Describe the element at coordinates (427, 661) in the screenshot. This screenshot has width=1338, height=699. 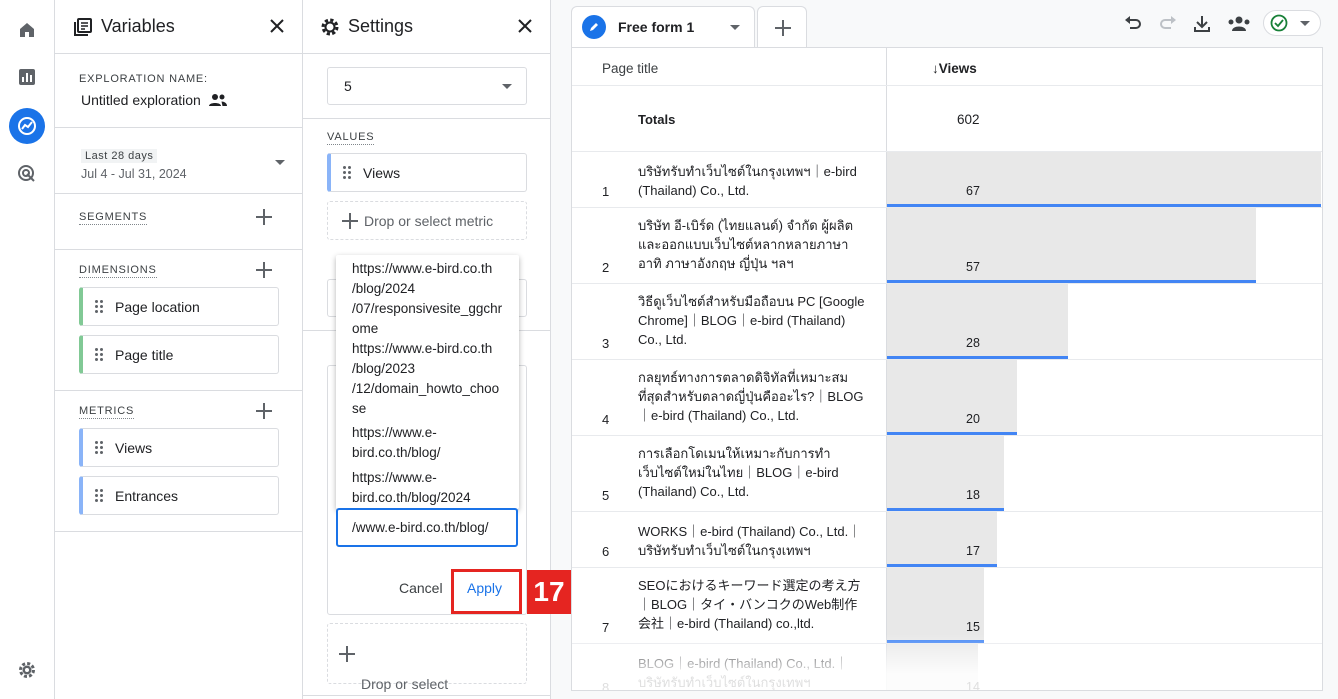
I see `drop-dimension-metric-zone: Drop or select dimension or metric` at that location.